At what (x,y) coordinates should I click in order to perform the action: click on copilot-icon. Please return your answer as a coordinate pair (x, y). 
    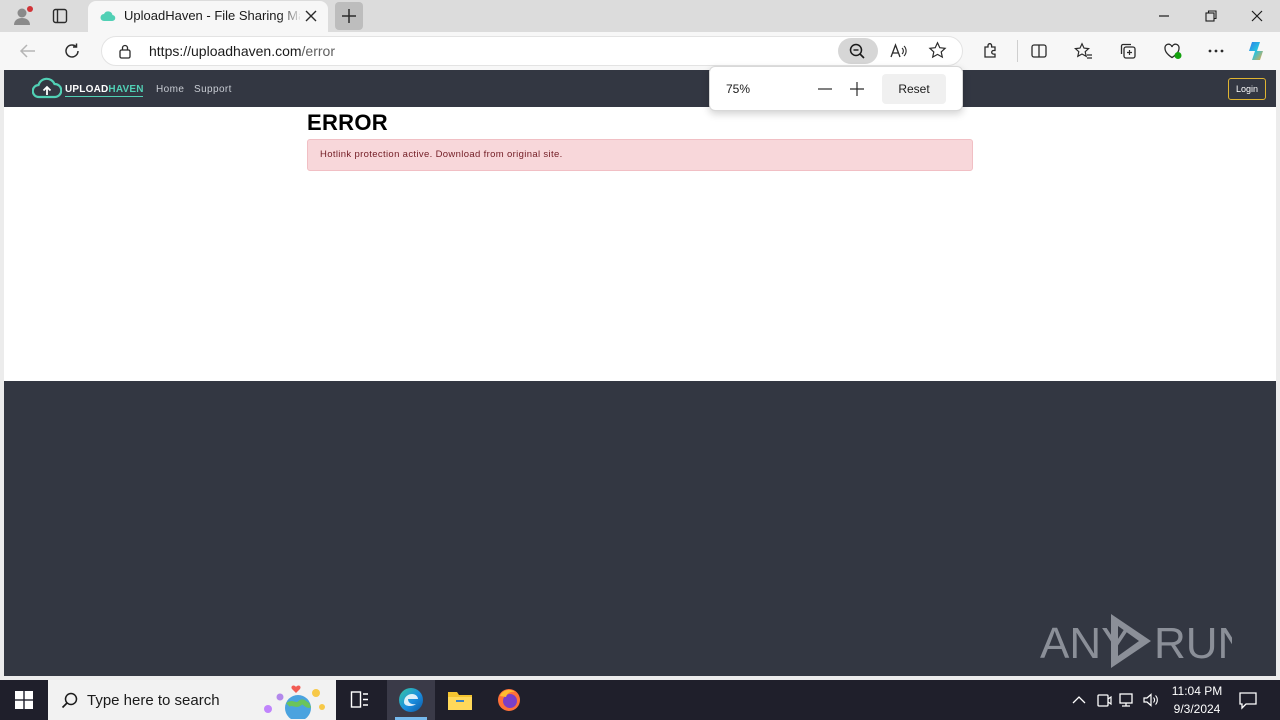
    Looking at the image, I should click on (1257, 51).